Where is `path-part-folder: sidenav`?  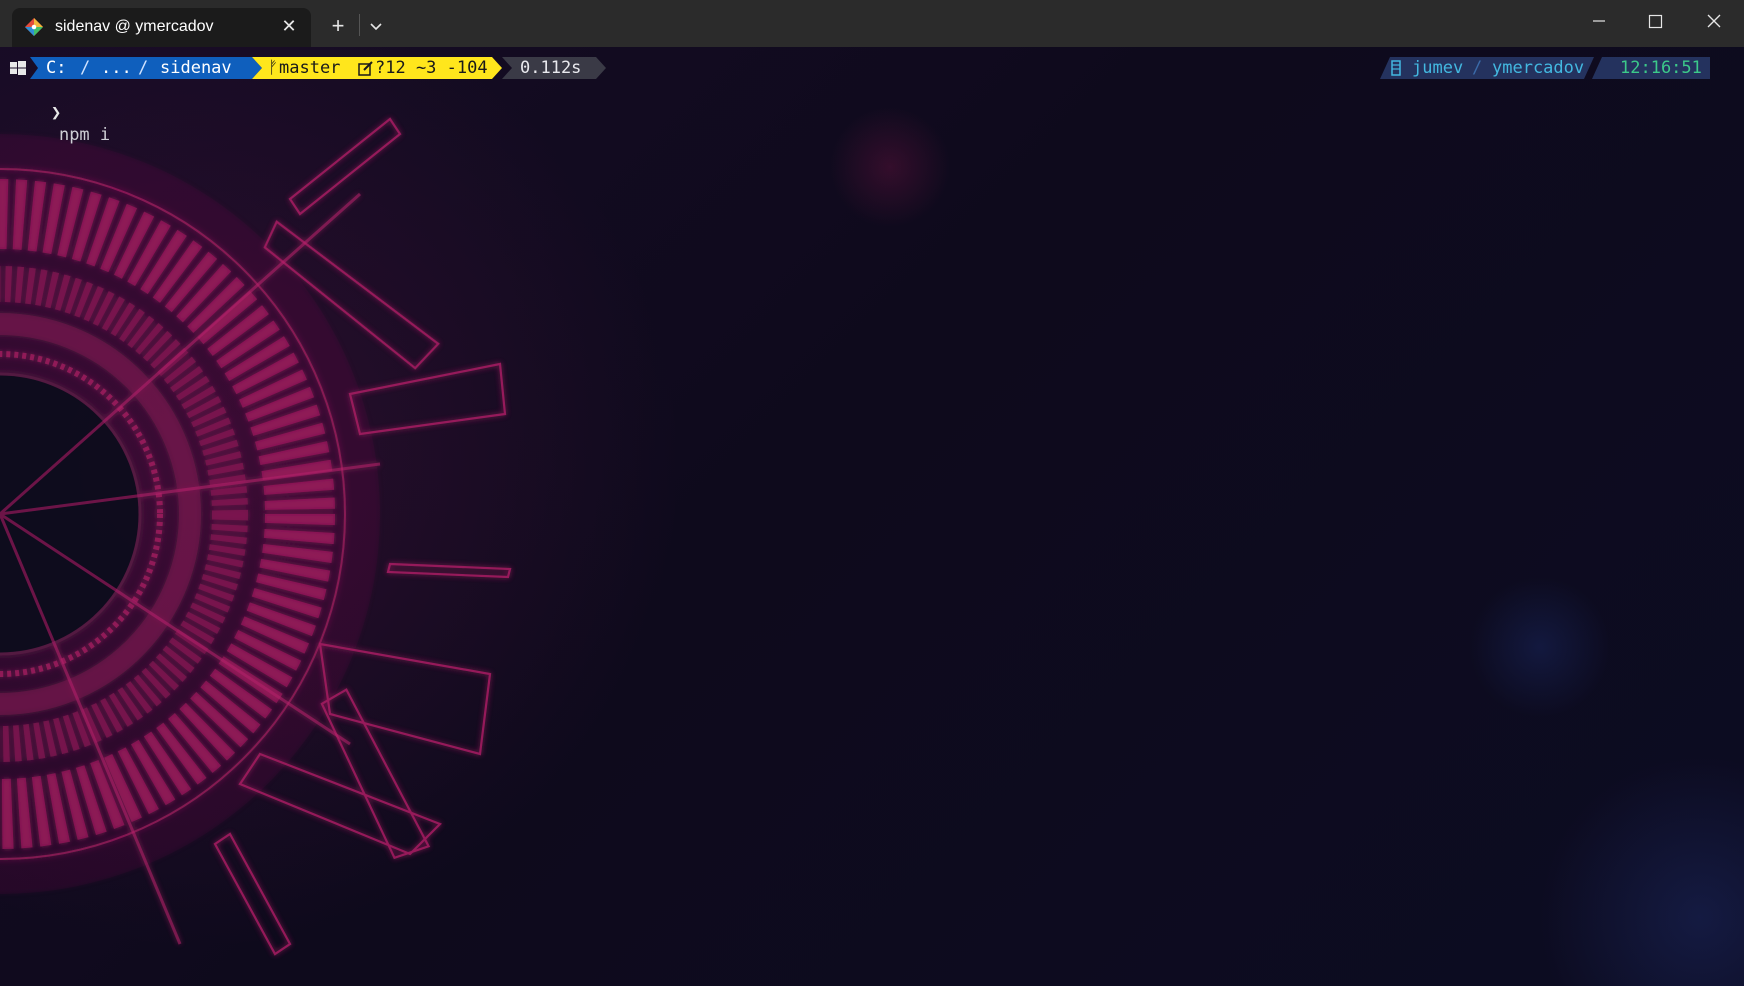 path-part-folder: sidenav is located at coordinates (196, 68).